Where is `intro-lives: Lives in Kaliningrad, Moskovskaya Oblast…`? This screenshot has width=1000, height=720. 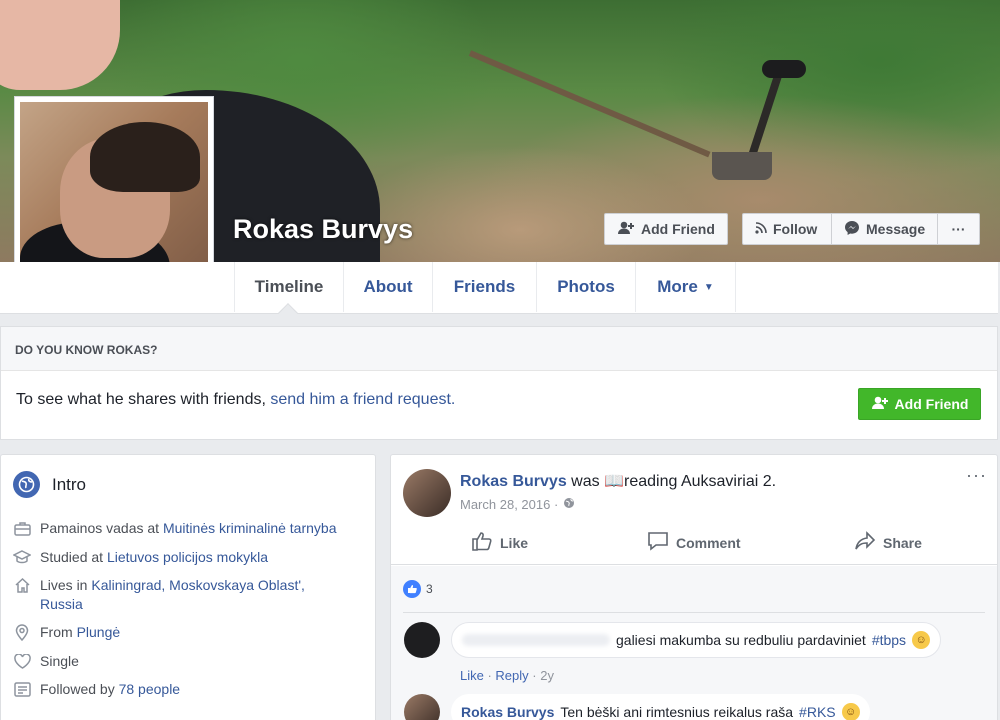 intro-lives: Lives in Kaliningrad, Moskovskaya Oblast… is located at coordinates (183, 595).